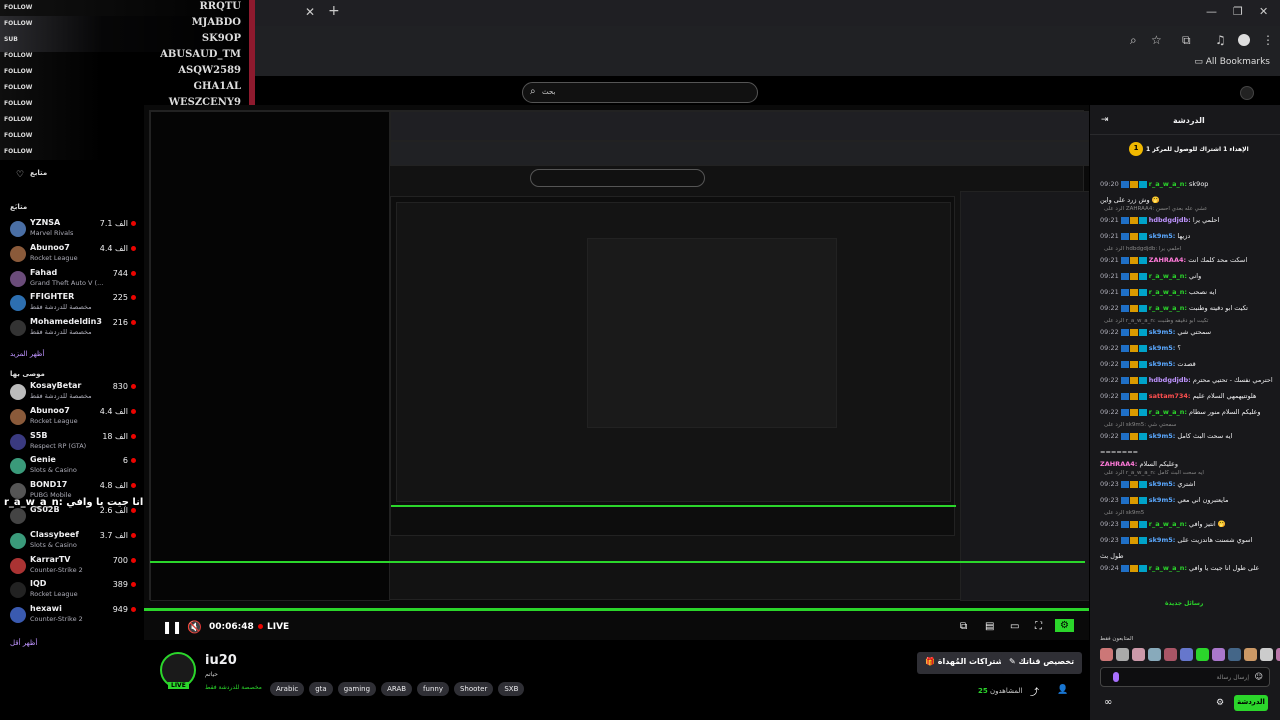 The image size is (1280, 720). Describe the element at coordinates (72, 566) in the screenshot. I see `sidebar-channel: KarrarTV Counter-Strike 2 700` at that location.